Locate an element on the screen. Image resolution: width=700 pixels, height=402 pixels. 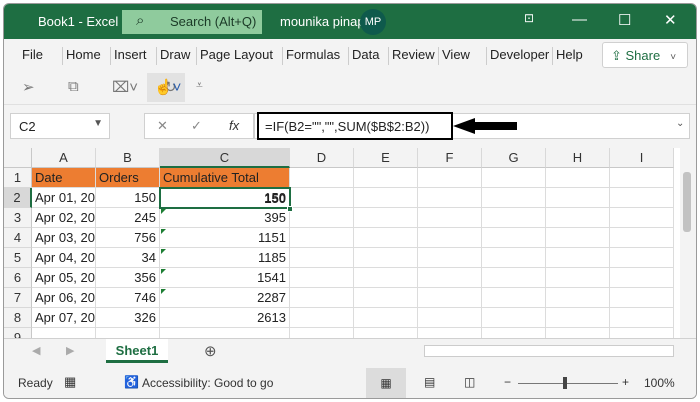
cell: 2287 is located at coordinates (225, 298).